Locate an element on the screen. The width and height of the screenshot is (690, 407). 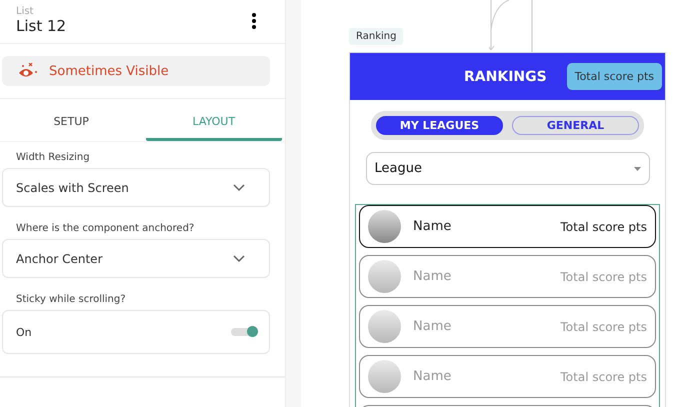
field-label: Where is the component anchored? is located at coordinates (105, 229).